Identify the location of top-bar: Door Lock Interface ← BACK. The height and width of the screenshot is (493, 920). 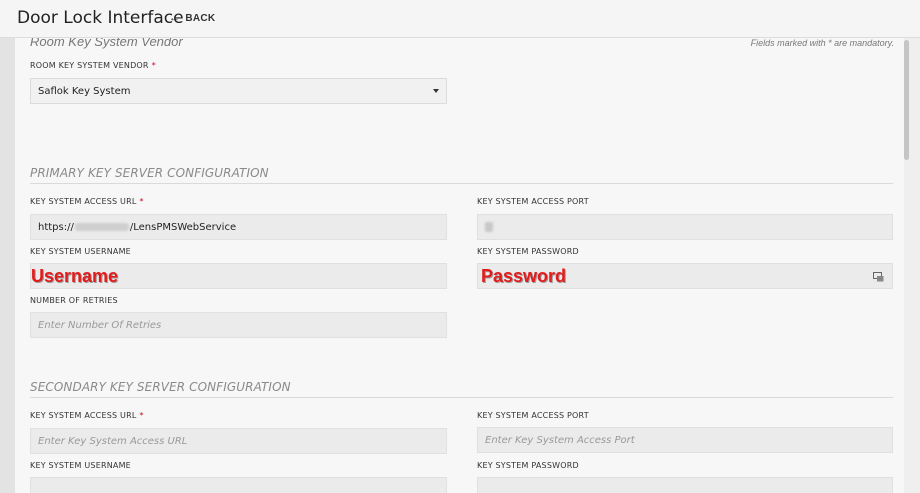
(460, 19).